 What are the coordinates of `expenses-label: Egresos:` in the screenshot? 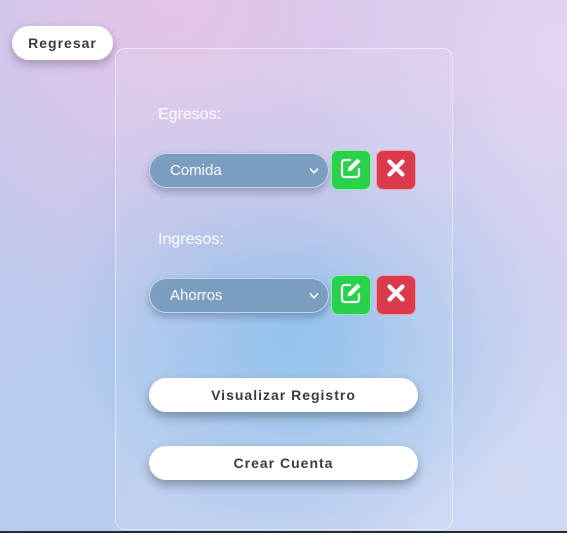 It's located at (190, 114).